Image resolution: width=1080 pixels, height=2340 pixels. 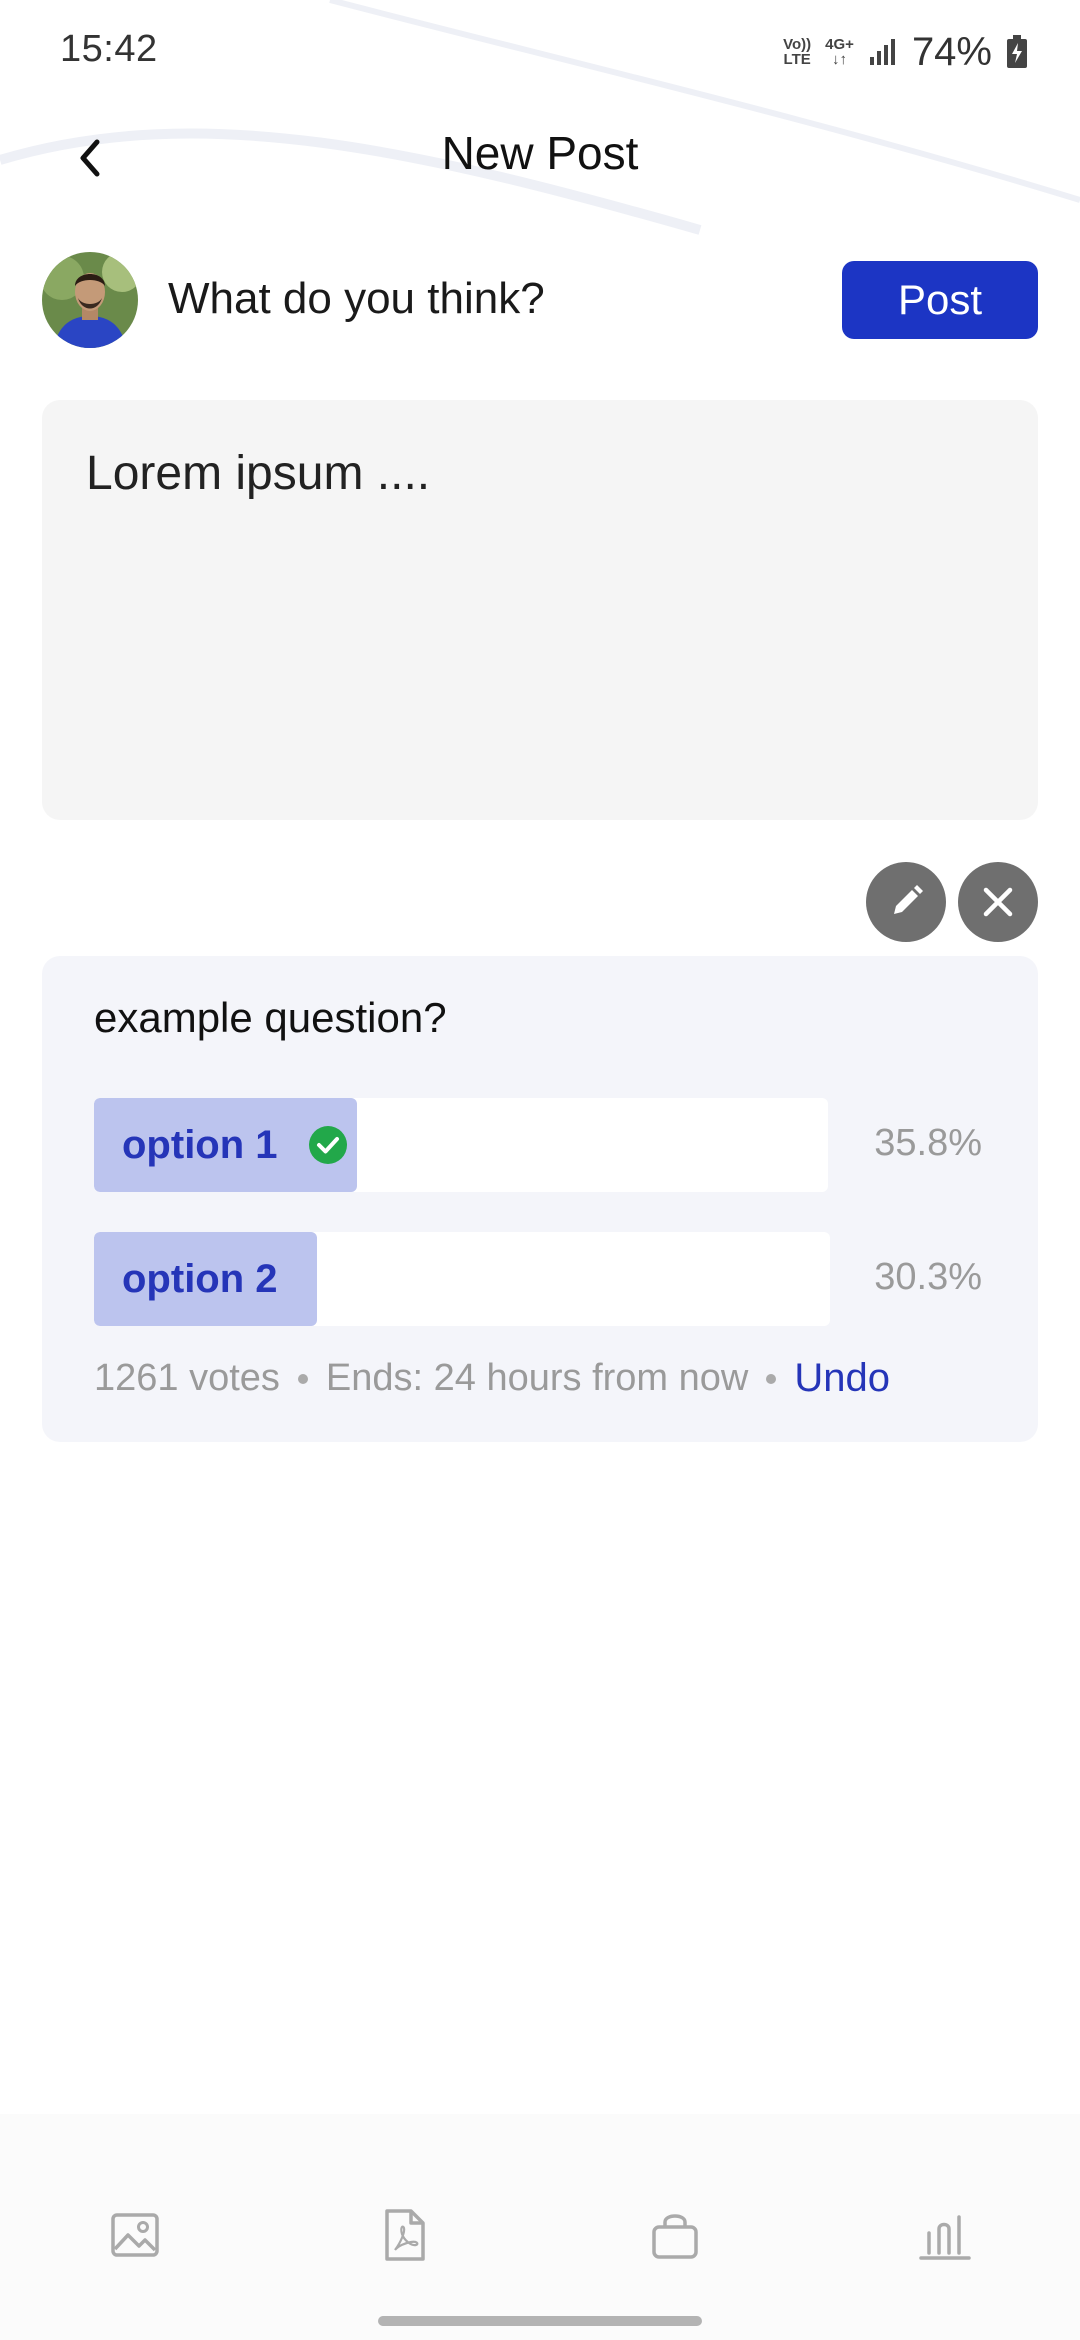 I want to click on header: New Post, so click(x=540, y=155).